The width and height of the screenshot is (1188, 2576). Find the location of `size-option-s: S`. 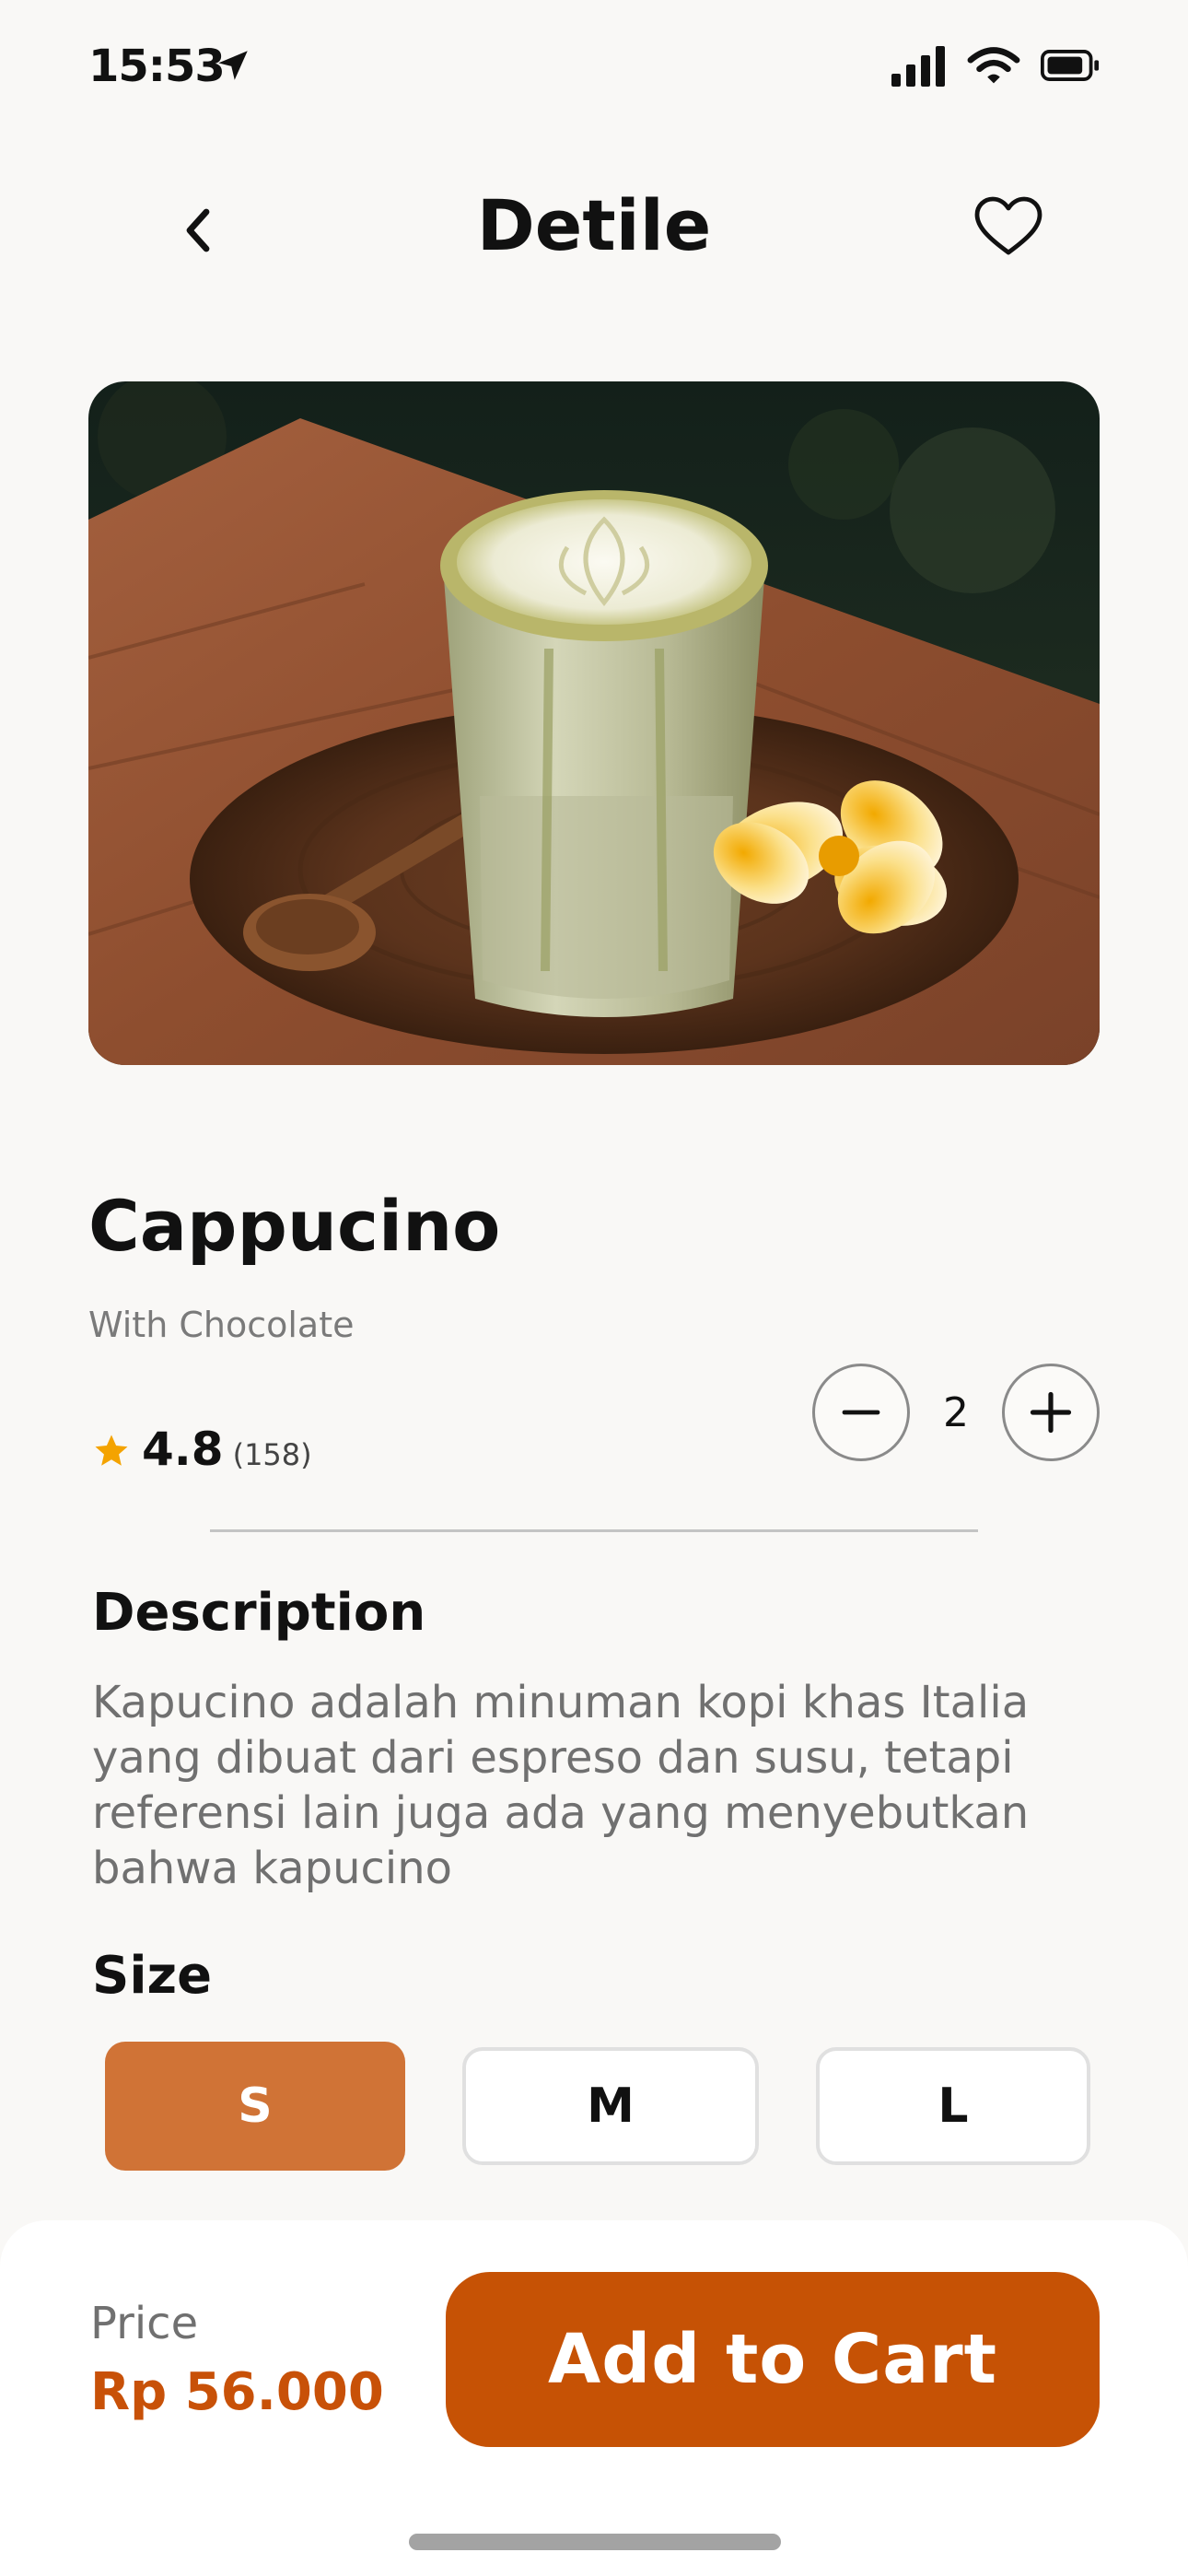

size-option-s: S is located at coordinates (255, 2106).